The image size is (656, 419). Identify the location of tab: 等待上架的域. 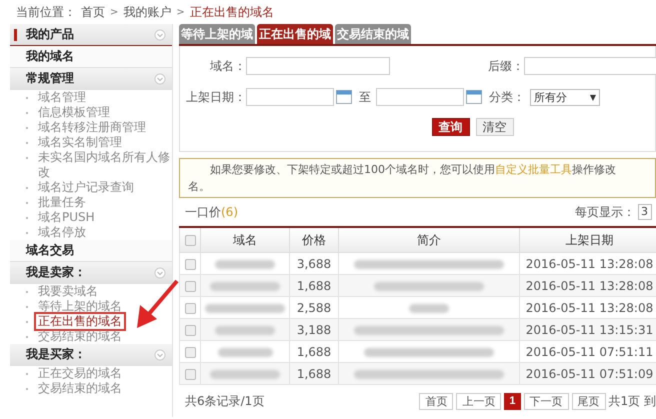
(217, 34).